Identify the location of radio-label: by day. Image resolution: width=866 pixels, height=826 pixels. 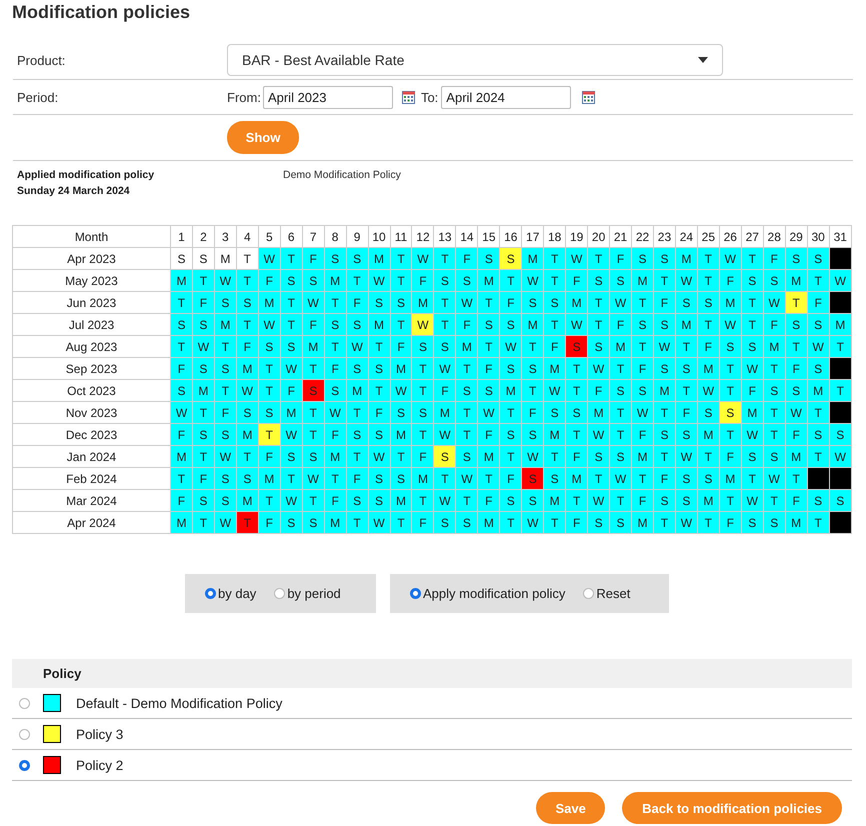
(237, 593).